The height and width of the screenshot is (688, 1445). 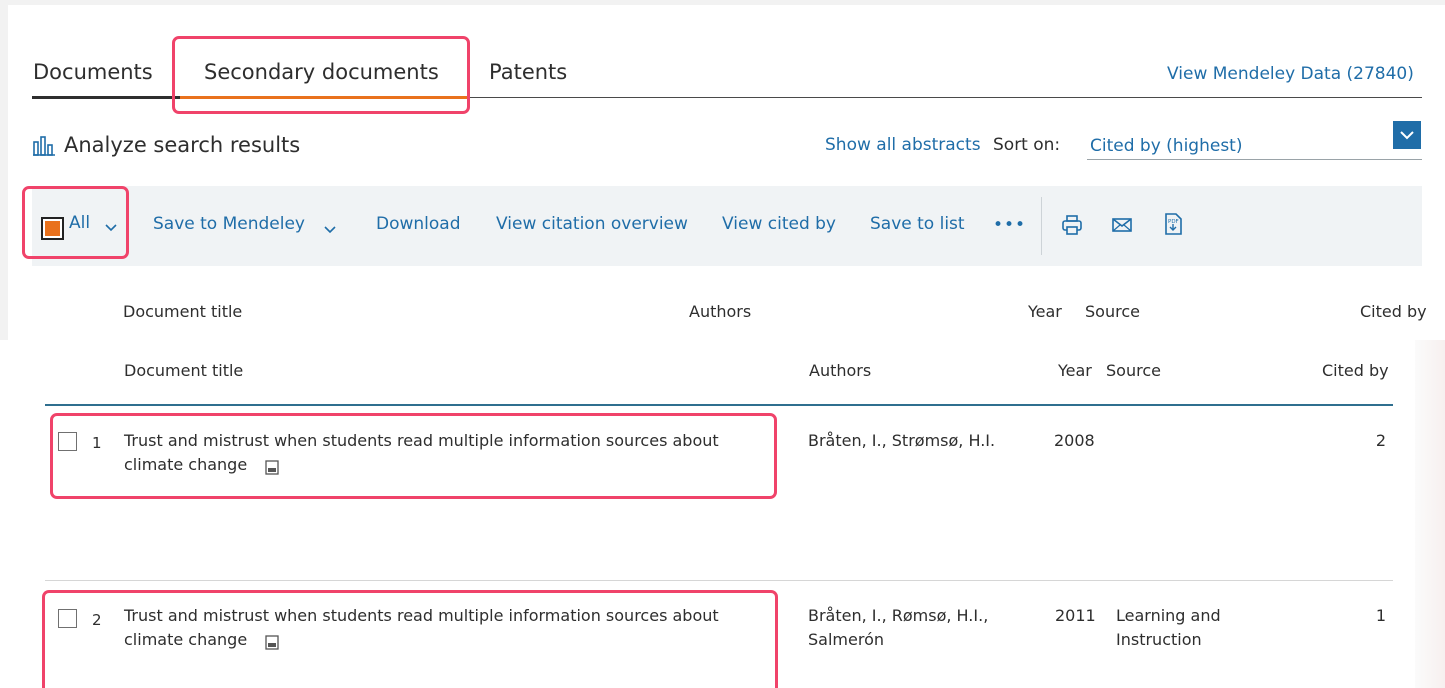 I want to click on save-to-list-button: Save to list, so click(x=917, y=224).